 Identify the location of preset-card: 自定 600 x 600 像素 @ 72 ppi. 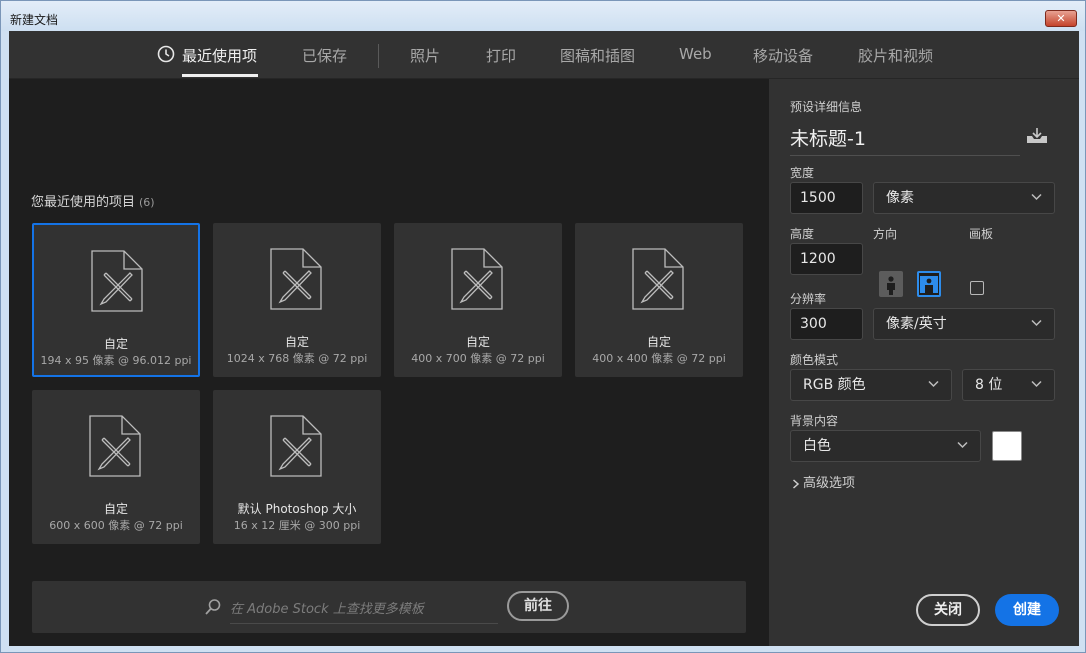
(116, 467).